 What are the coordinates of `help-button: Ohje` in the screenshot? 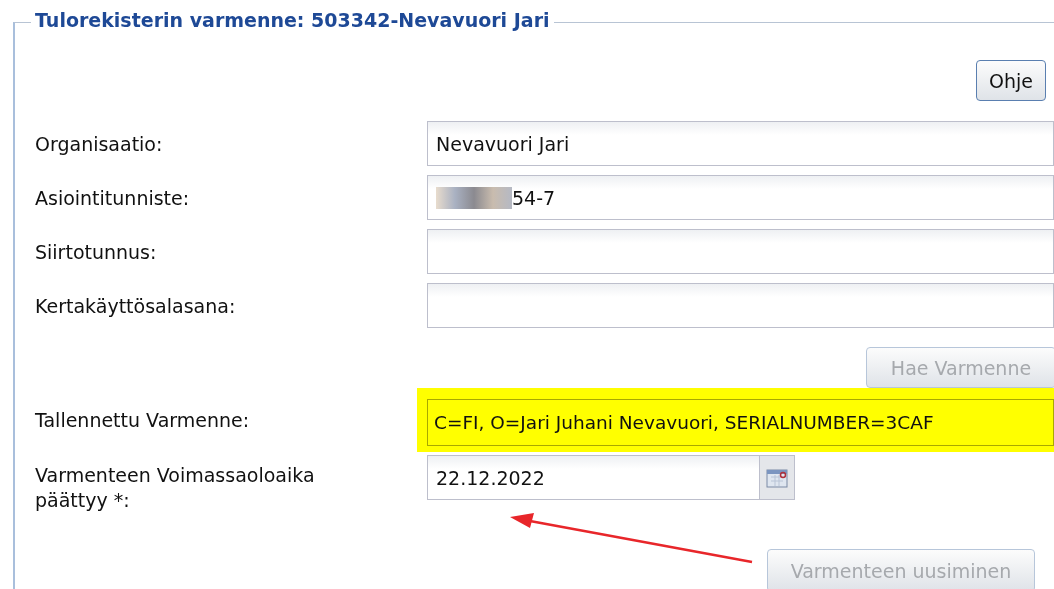 It's located at (1011, 80).